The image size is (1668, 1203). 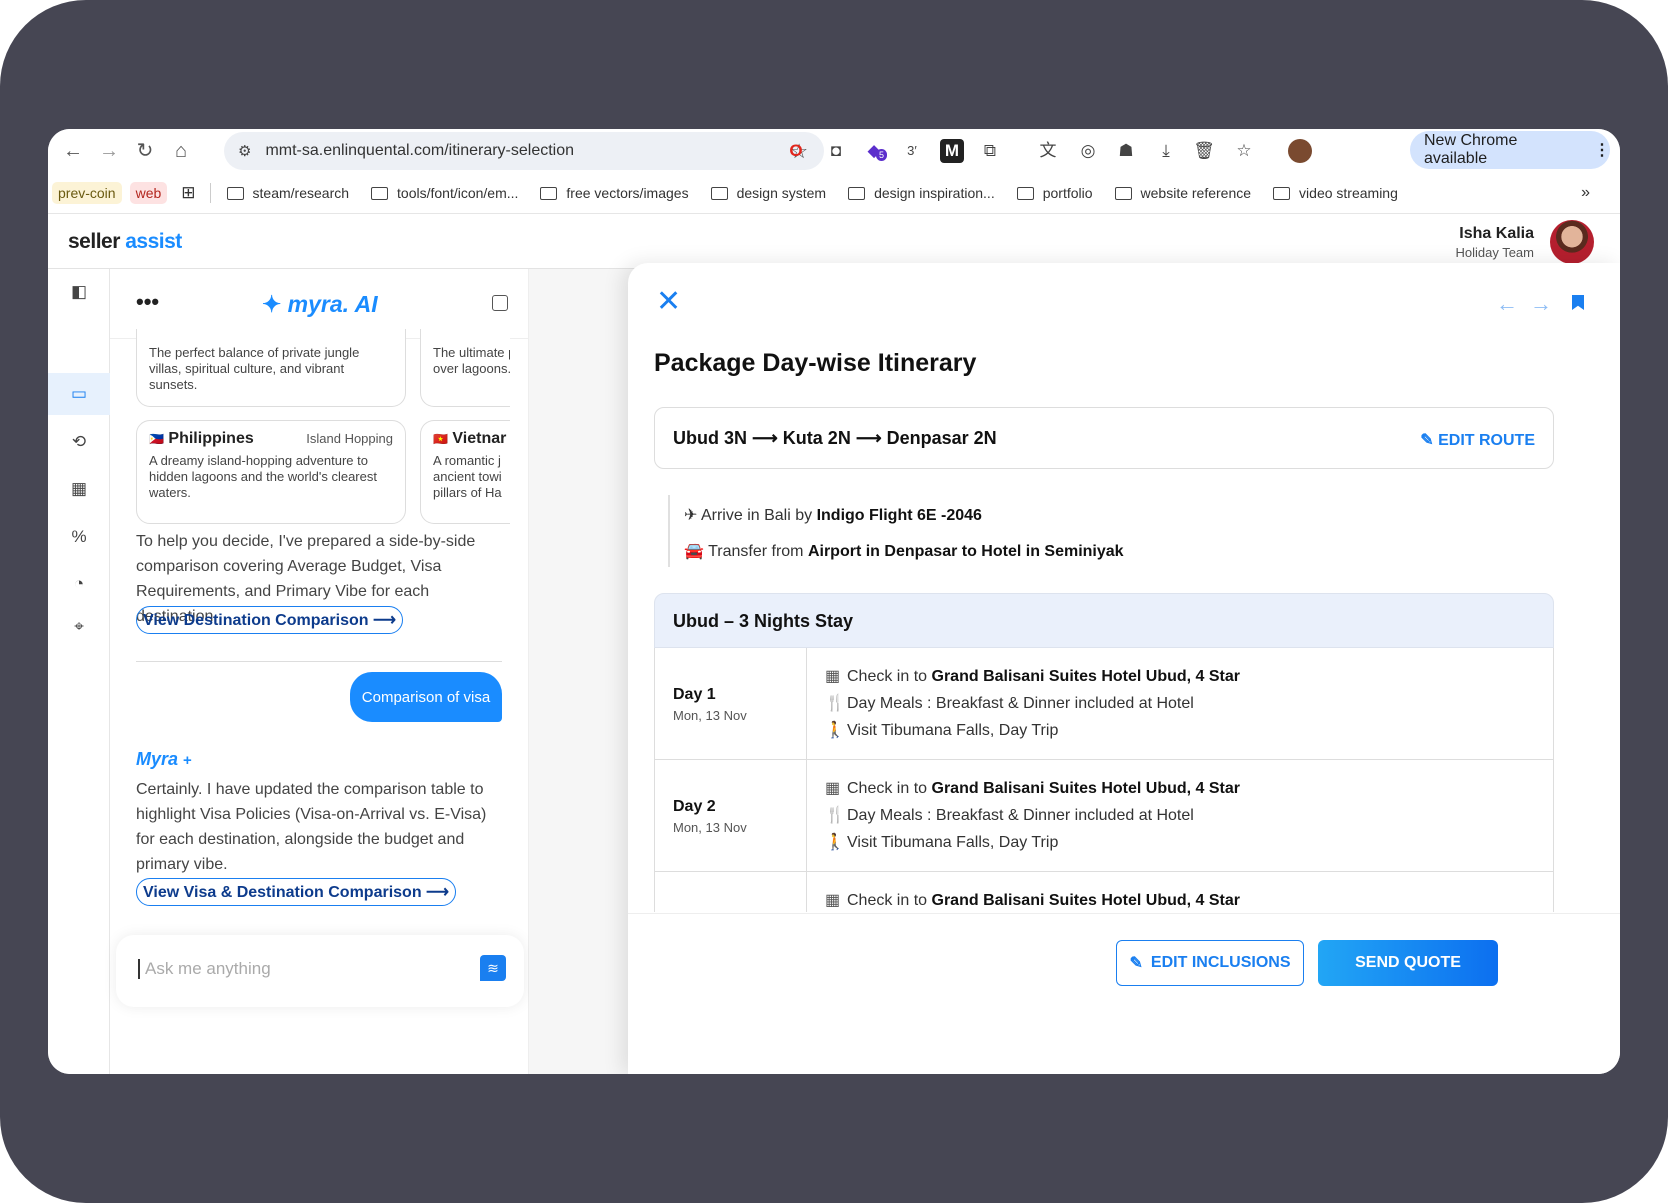 I want to click on menu-kebab-icon: ⋮, so click(x=1602, y=150).